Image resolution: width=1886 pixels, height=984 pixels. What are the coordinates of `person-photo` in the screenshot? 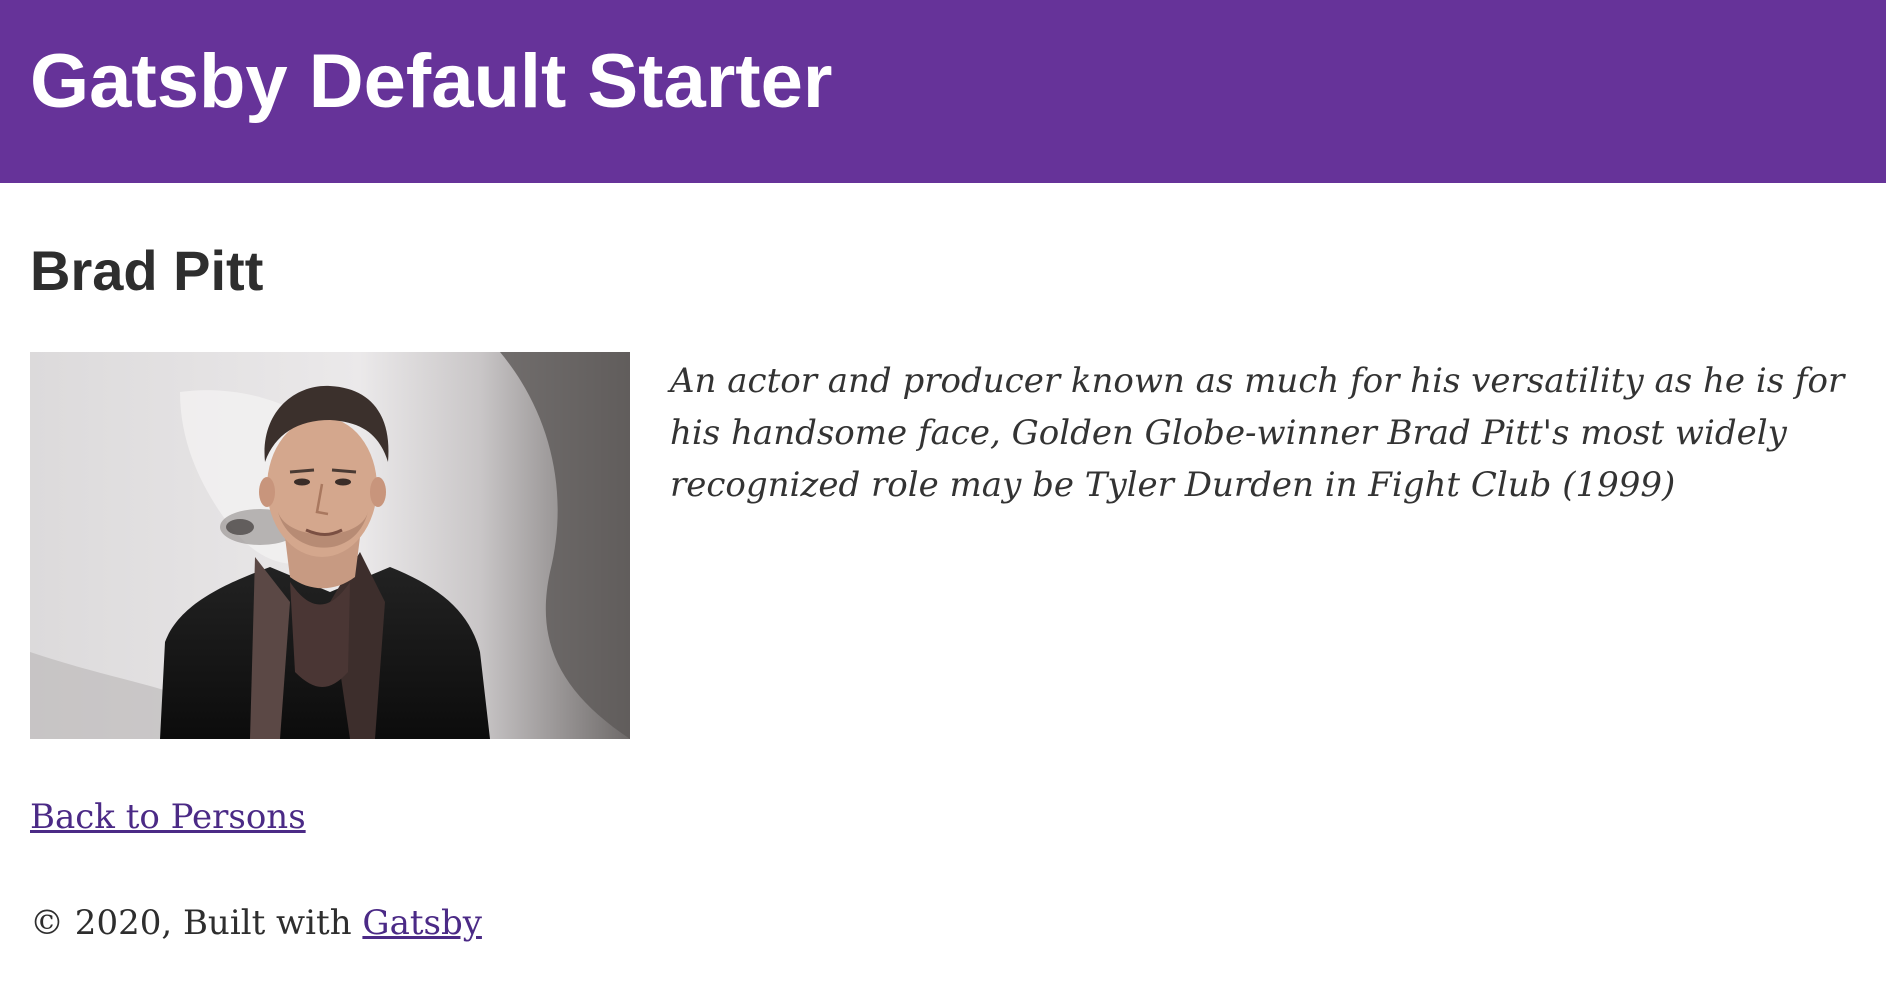 It's located at (330, 545).